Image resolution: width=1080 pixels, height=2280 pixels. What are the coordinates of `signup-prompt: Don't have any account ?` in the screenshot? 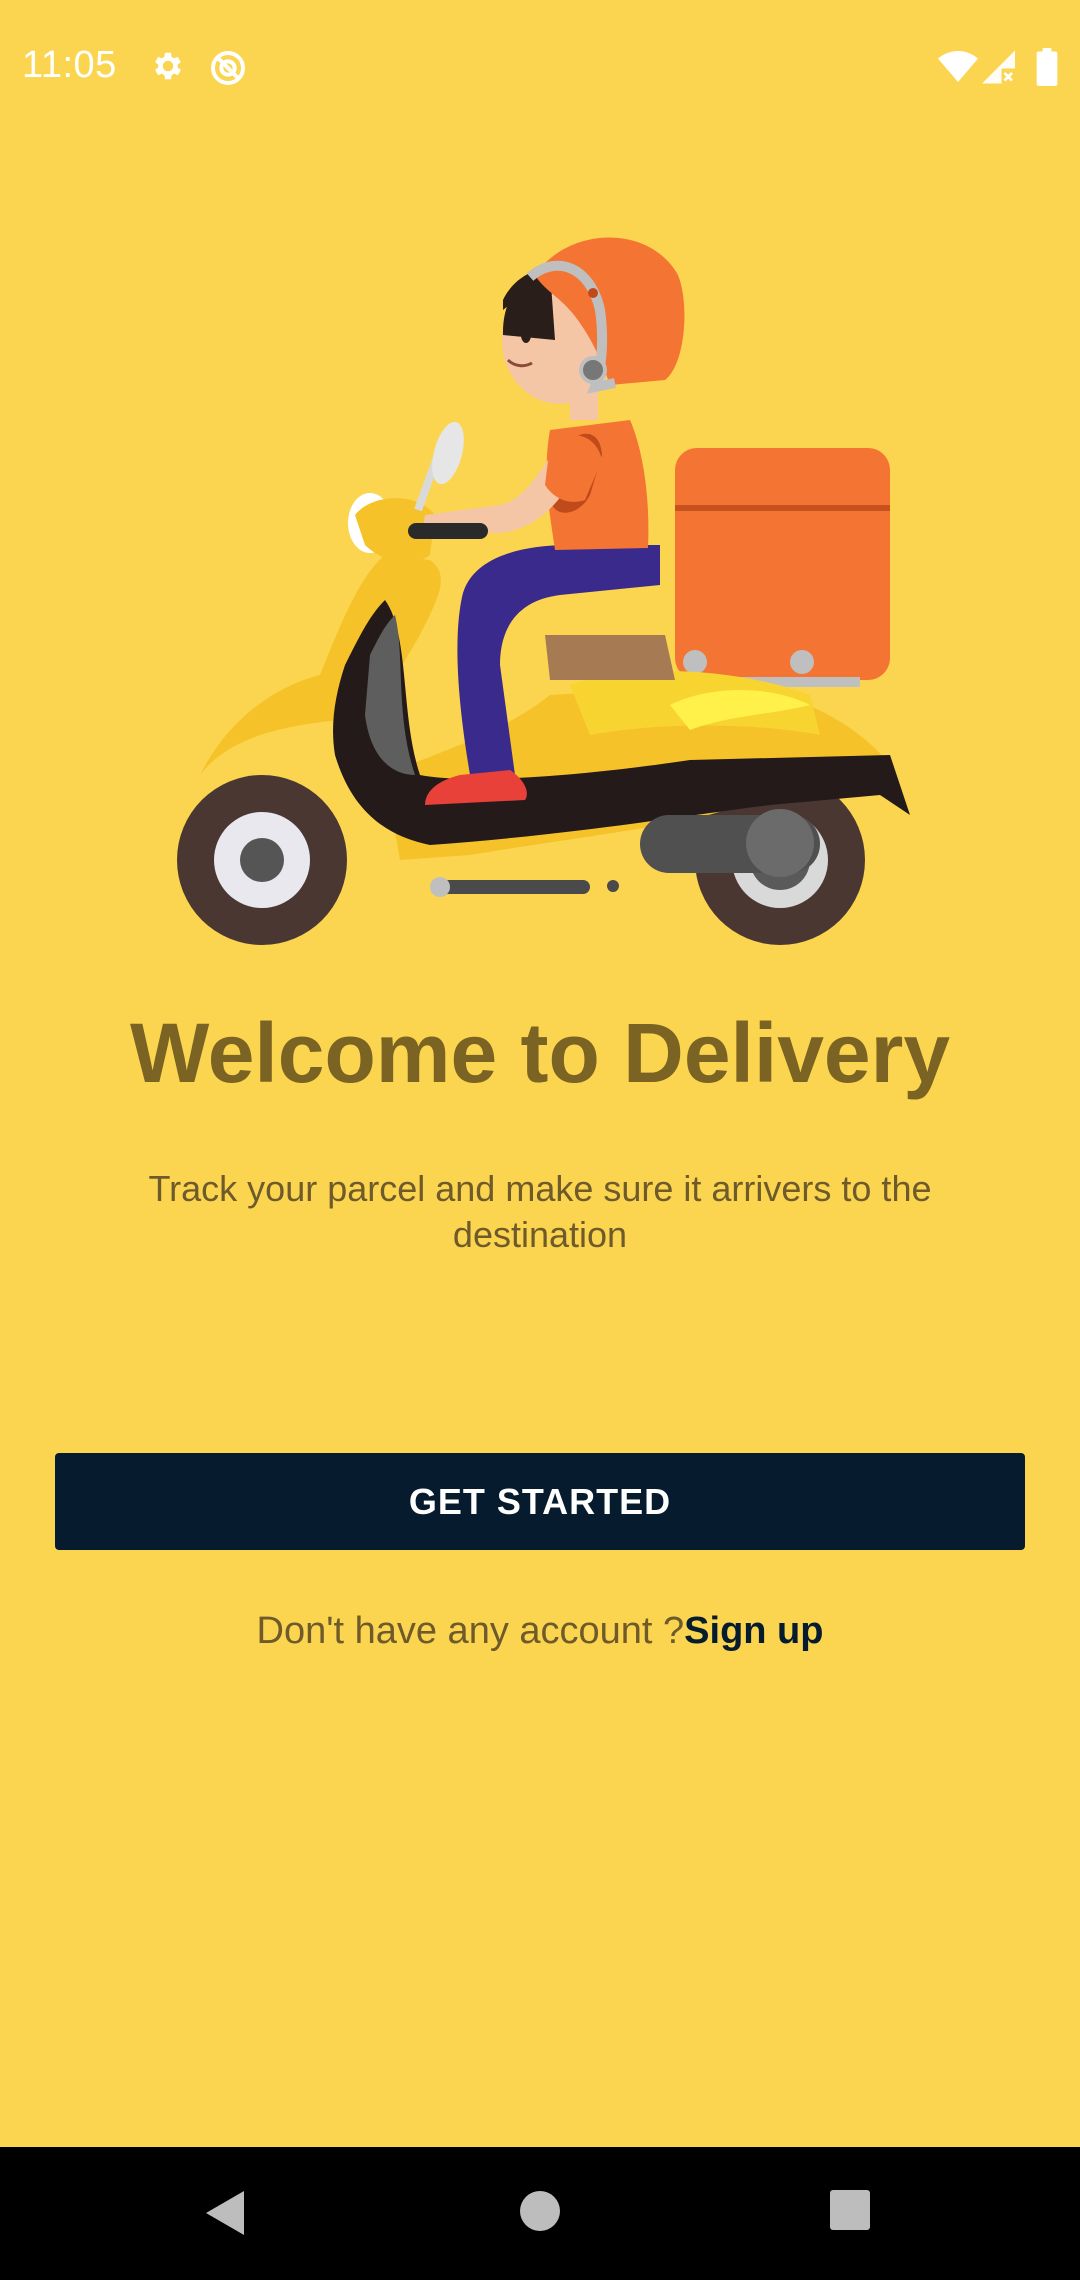 It's located at (470, 1631).